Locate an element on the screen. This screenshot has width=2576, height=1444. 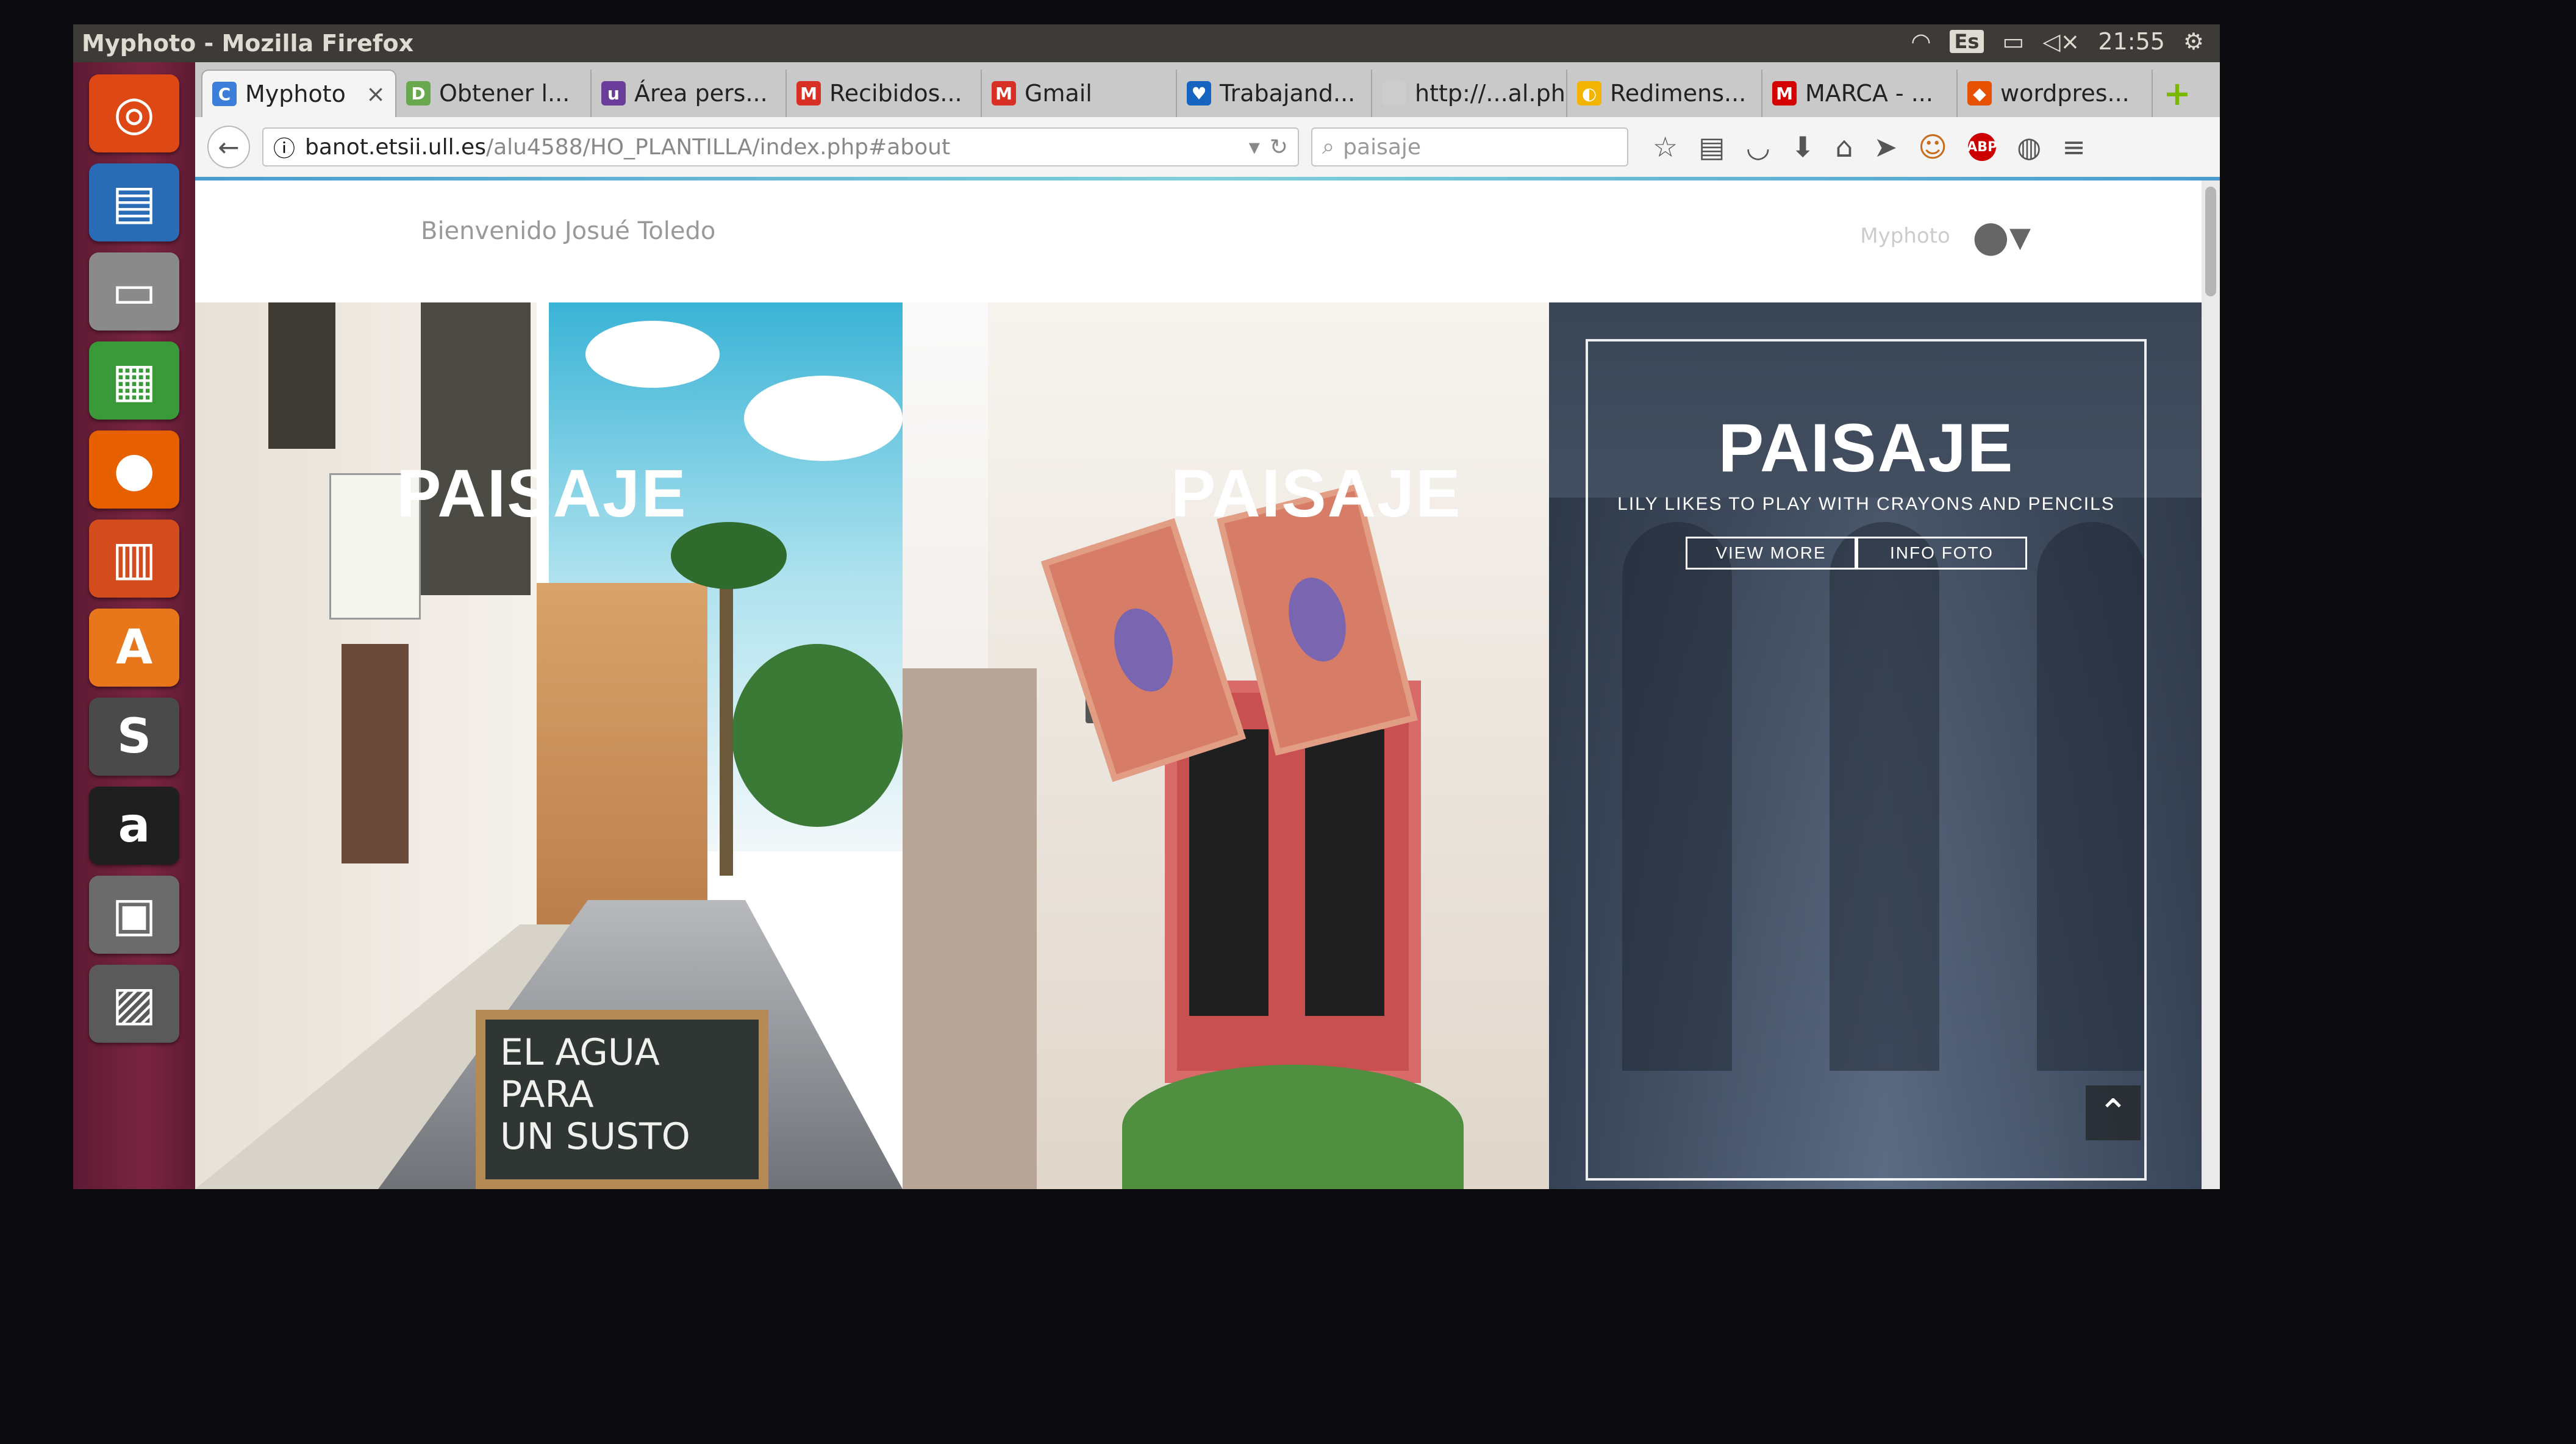
keyboard-indicator: Es is located at coordinates (1966, 41).